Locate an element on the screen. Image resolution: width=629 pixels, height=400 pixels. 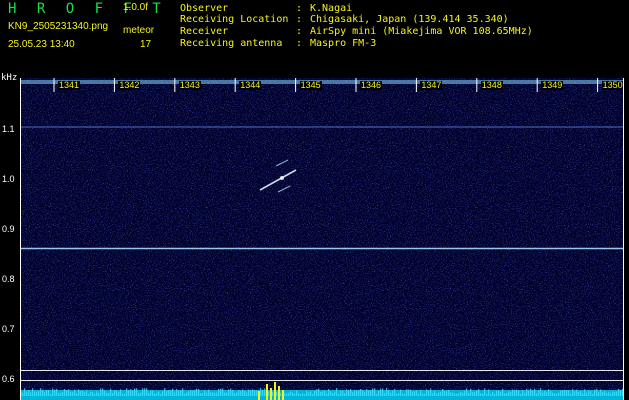
version-label: 1.0.0f is located at coordinates (136, 7).